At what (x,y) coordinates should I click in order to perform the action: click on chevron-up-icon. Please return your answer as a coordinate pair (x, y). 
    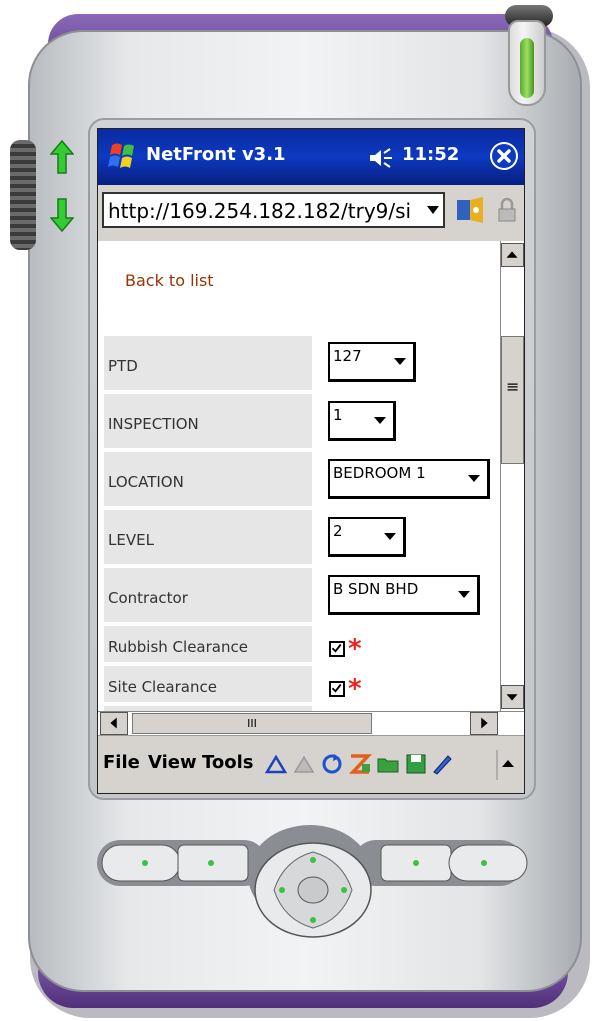
    Looking at the image, I should click on (508, 765).